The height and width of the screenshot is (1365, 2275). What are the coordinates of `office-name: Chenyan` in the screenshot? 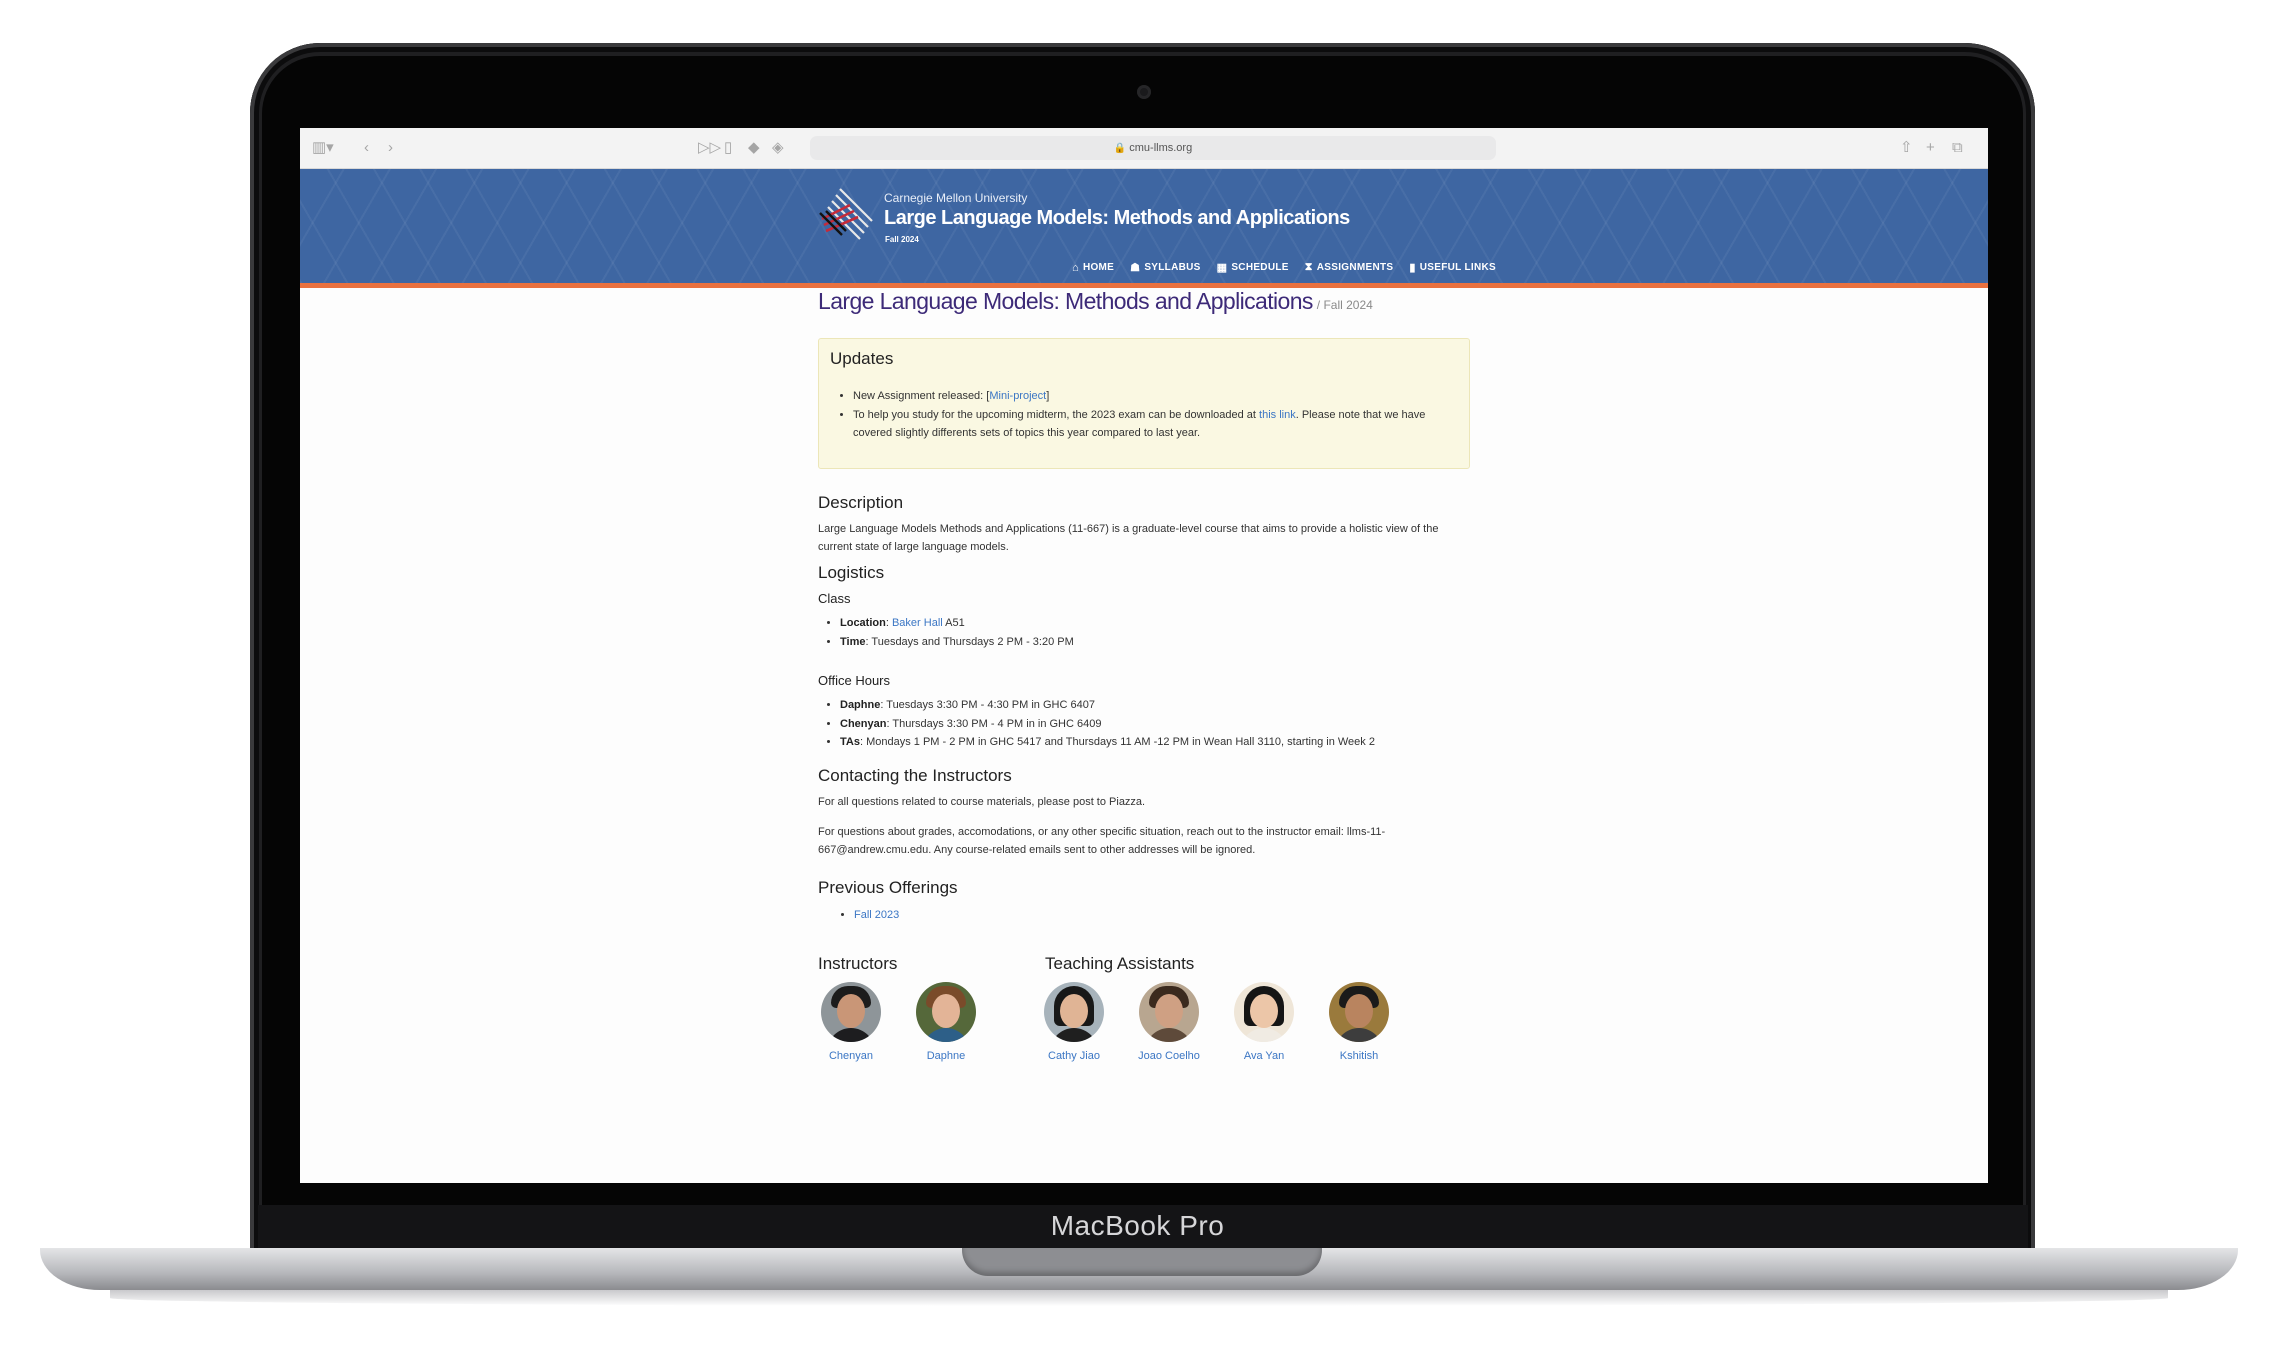 It's located at (863, 723).